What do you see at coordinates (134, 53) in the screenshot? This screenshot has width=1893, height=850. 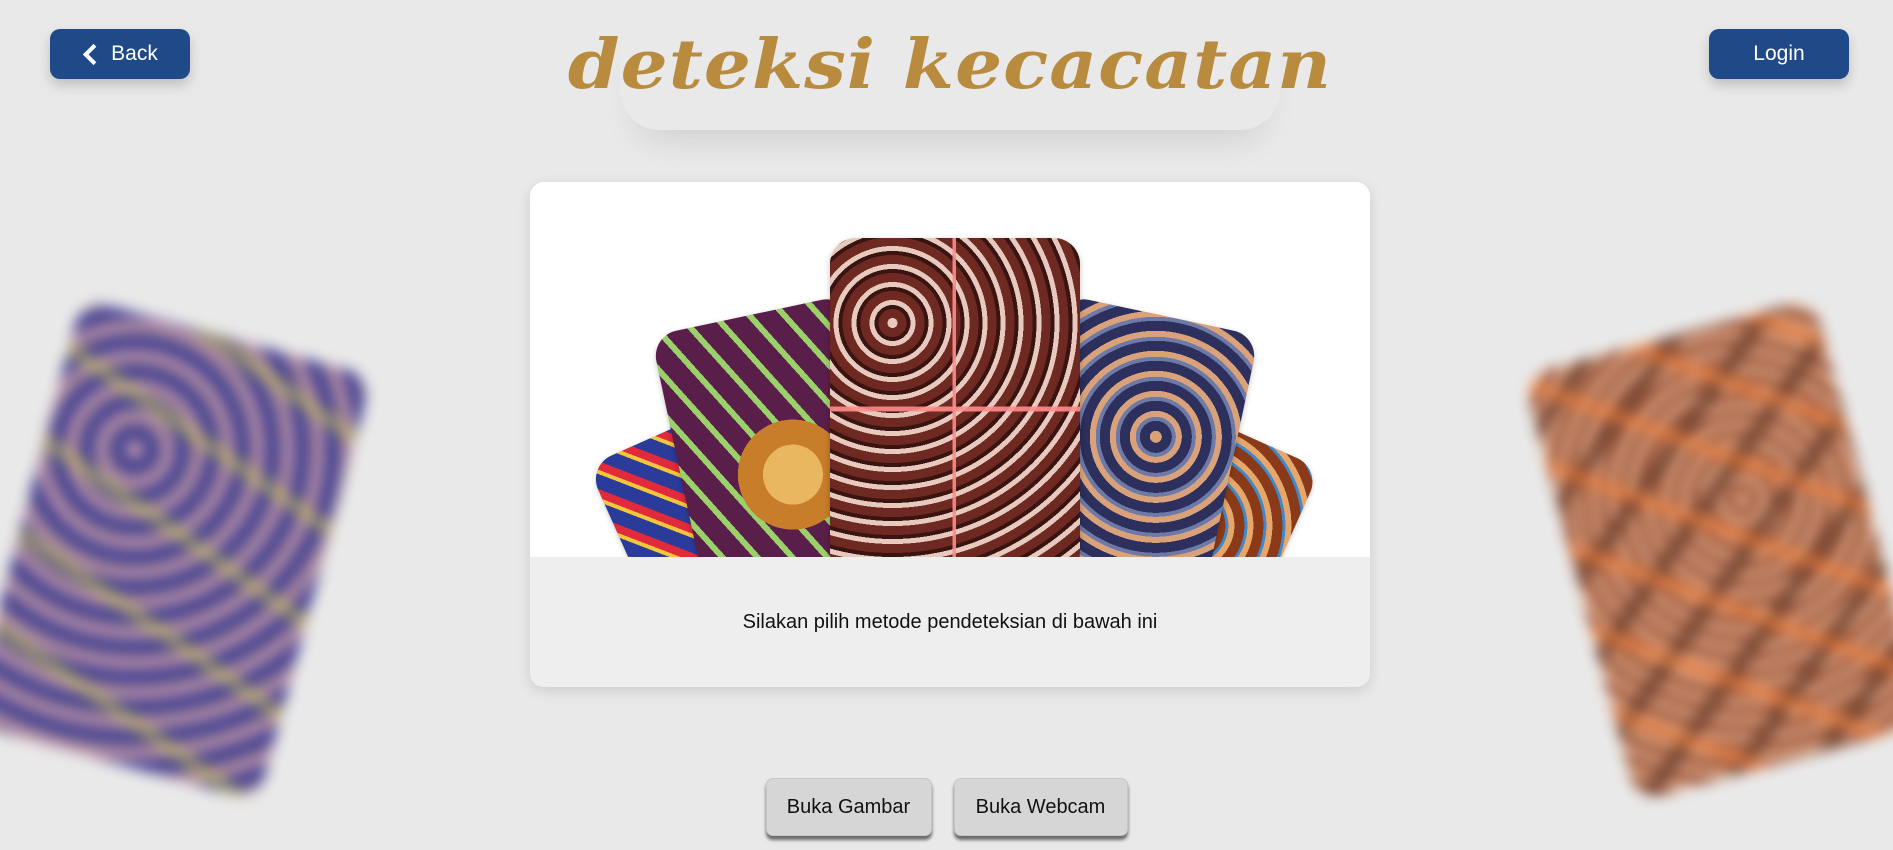 I see `back-button-label: Back` at bounding box center [134, 53].